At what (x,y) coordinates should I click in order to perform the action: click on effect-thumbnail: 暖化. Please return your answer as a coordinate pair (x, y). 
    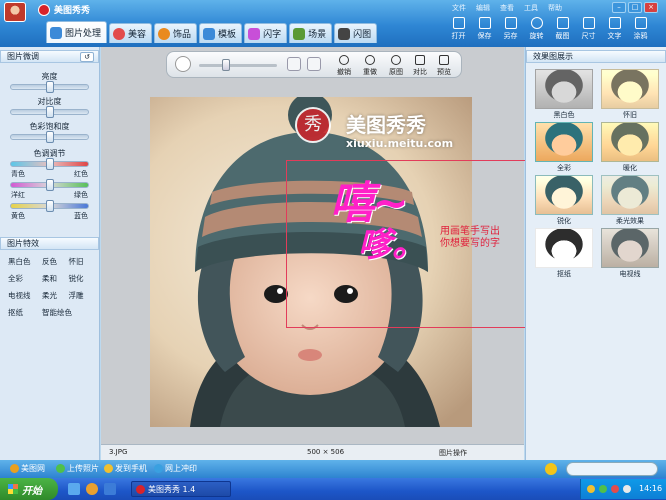
    Looking at the image, I should click on (630, 147).